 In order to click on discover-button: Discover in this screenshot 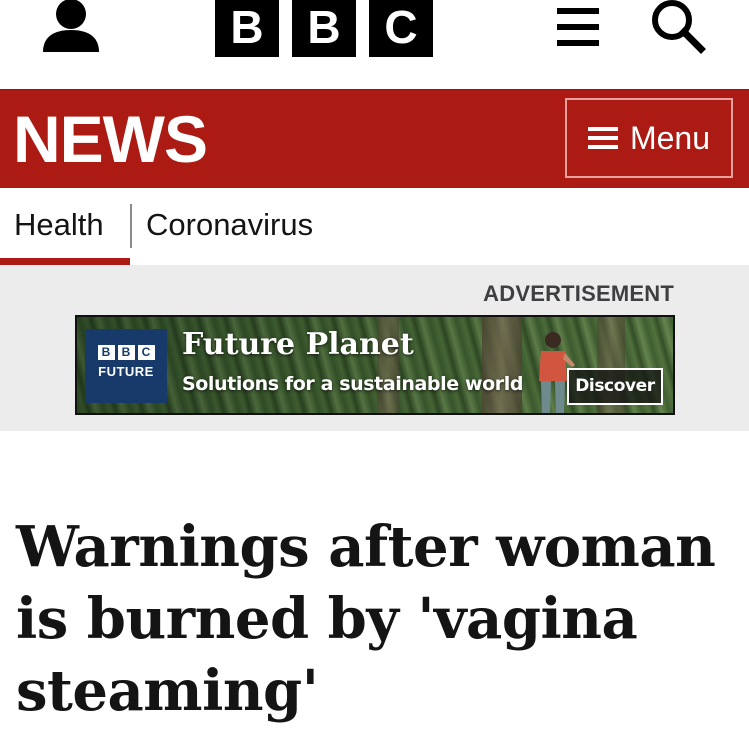, I will do `click(615, 386)`.